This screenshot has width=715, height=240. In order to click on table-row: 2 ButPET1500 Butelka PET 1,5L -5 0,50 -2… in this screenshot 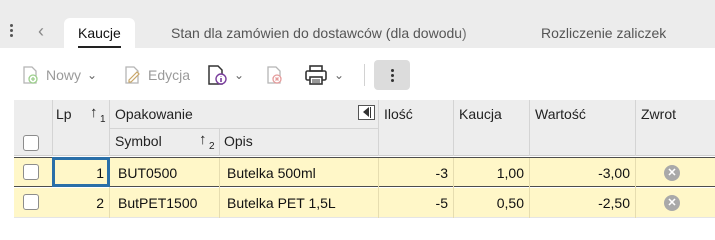, I will do `click(364, 203)`.